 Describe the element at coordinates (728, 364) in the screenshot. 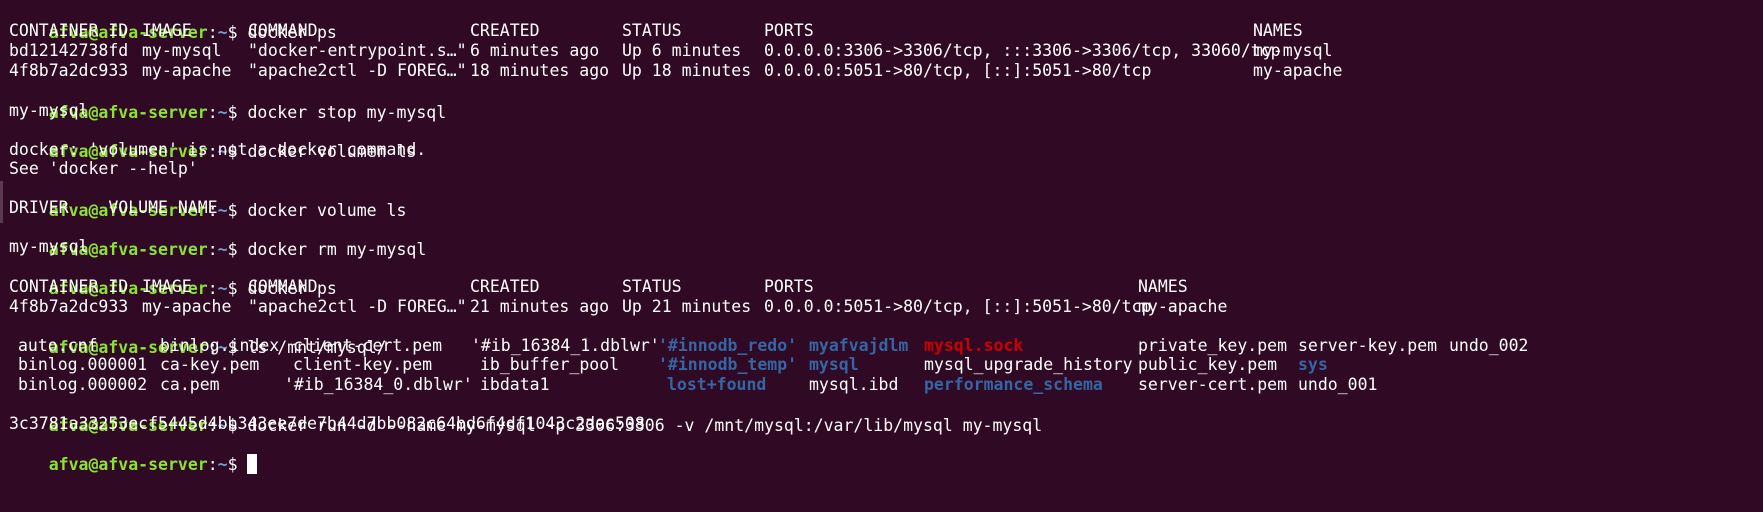

I see `ls-directory: '#innodb_temp'` at that location.